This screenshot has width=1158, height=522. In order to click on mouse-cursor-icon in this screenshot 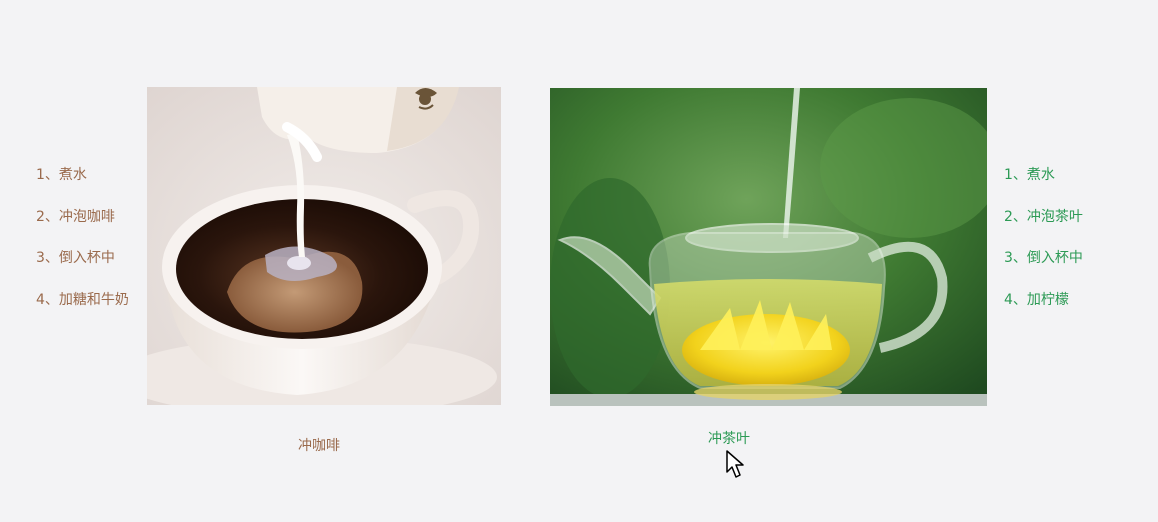, I will do `click(736, 467)`.